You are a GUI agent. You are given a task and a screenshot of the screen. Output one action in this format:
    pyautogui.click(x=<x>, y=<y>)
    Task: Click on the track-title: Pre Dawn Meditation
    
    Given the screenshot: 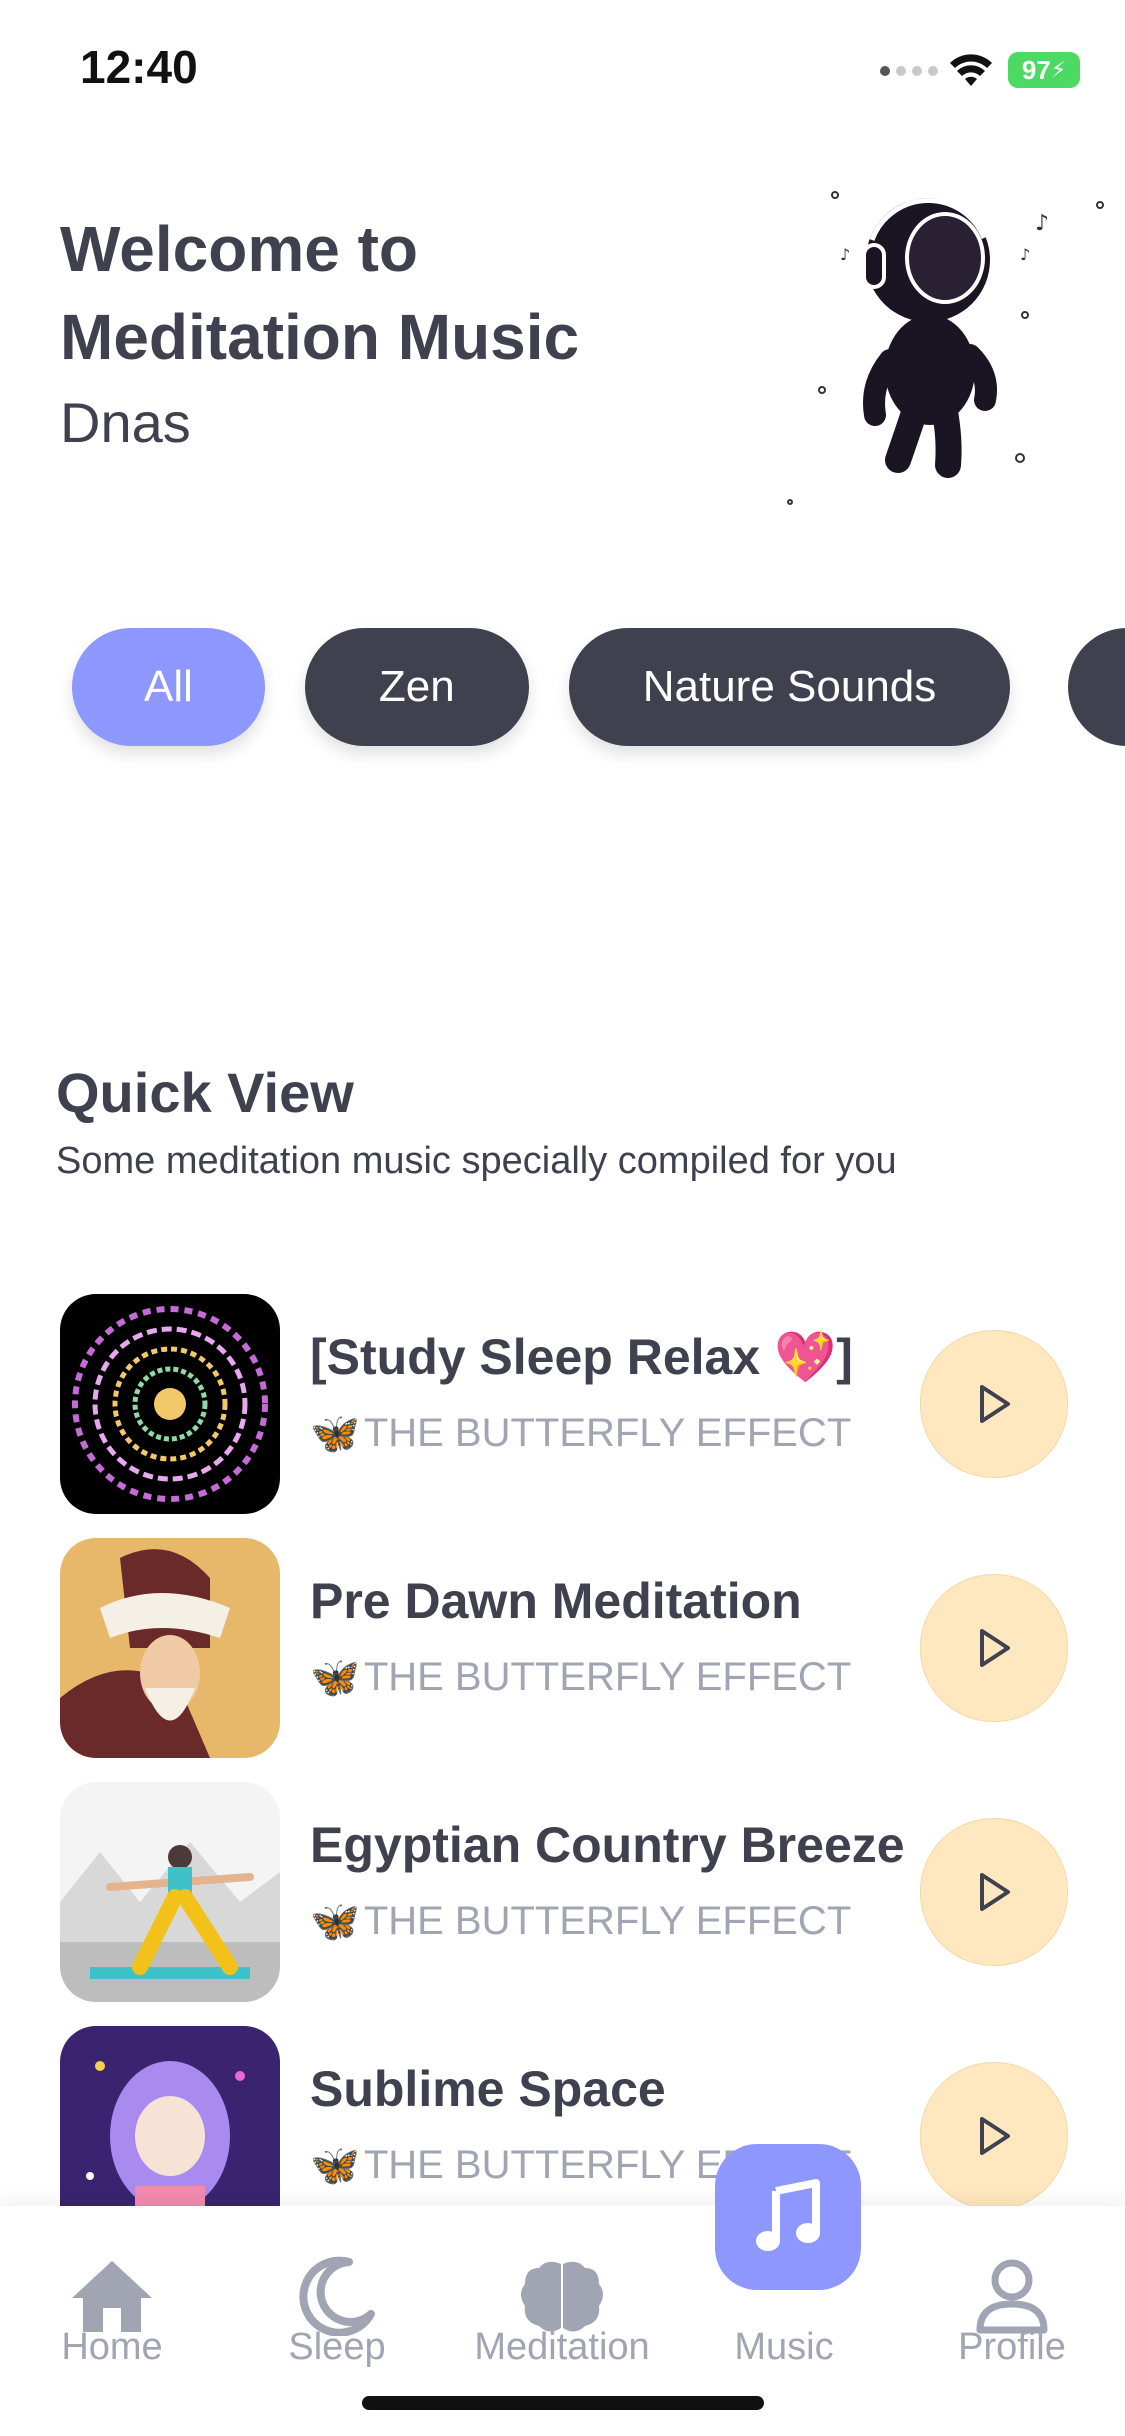 What is the action you would take?
    pyautogui.click(x=556, y=1601)
    